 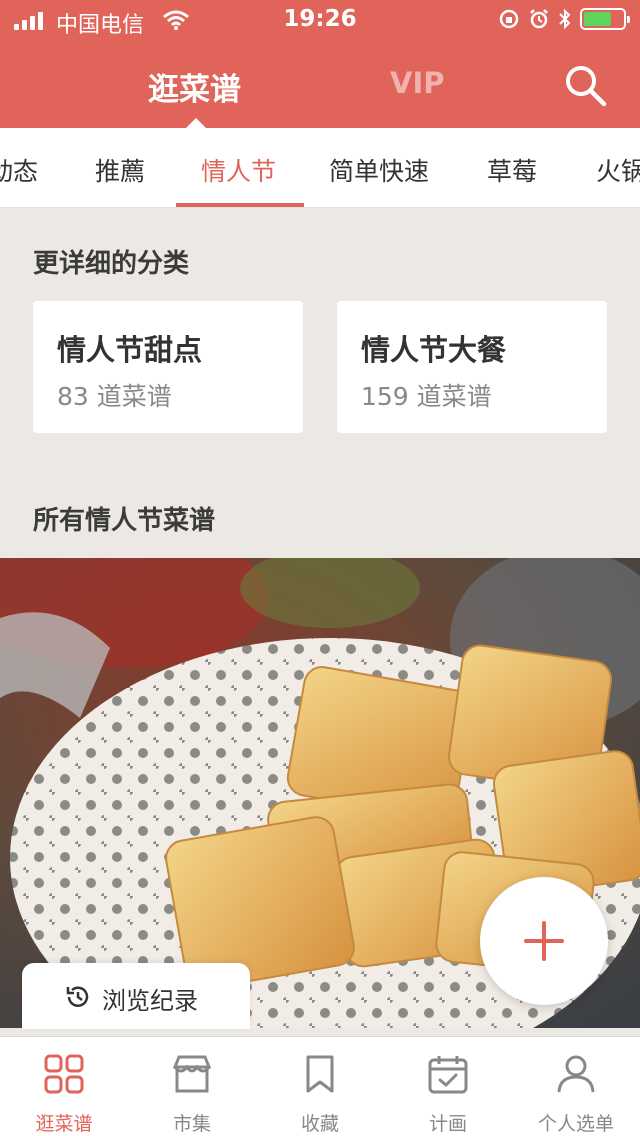 What do you see at coordinates (320, 168) in the screenshot?
I see `category-tabs: 动态 推薦 情人节 简单快速 草莓 火锅` at bounding box center [320, 168].